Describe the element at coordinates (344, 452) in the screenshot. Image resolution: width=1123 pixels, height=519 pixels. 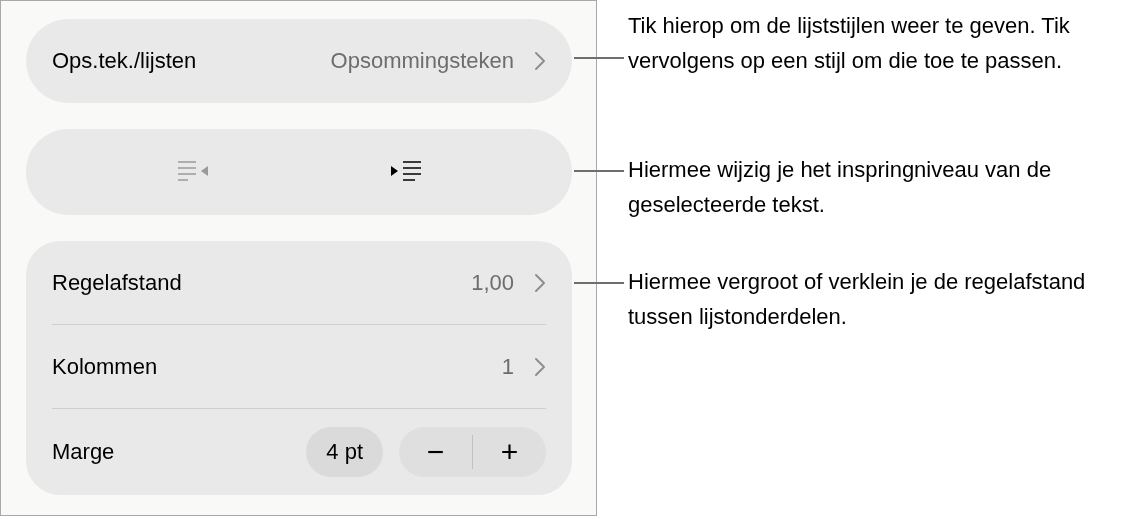
I see `value-field: 4 pt` at that location.